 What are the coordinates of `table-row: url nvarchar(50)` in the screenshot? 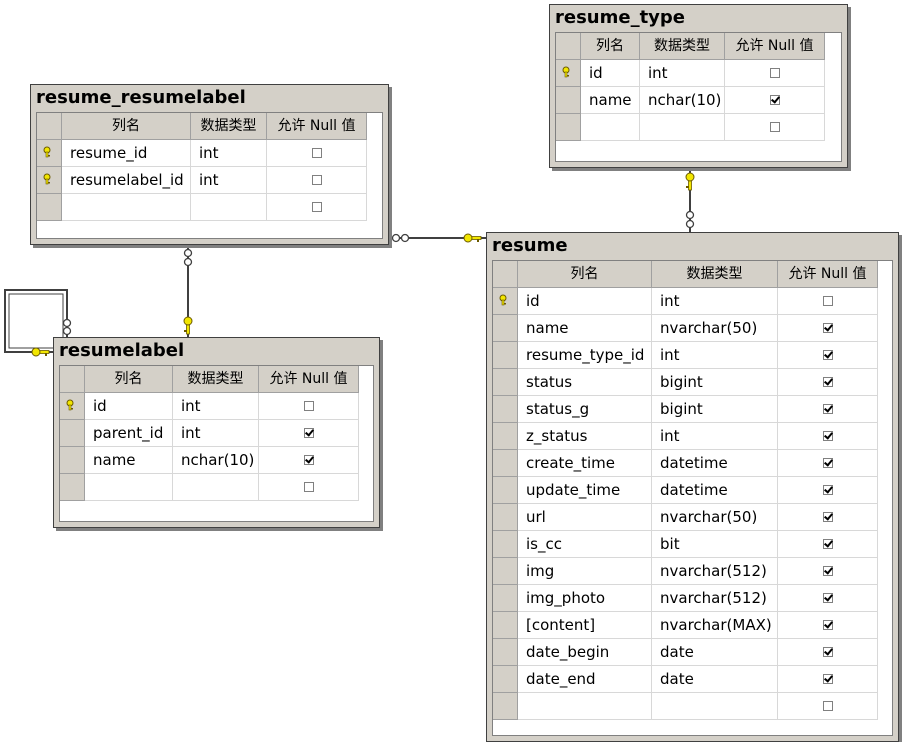 It's located at (692, 517).